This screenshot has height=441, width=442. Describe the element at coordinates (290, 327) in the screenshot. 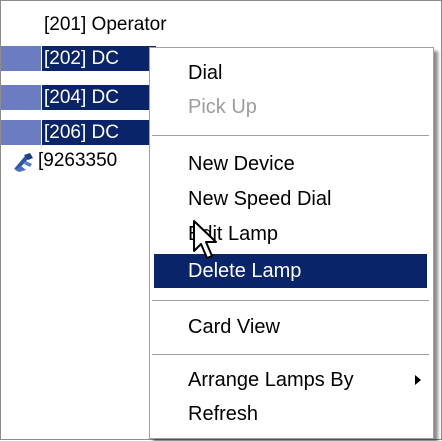

I see `menu-item-card-view: Card View` at that location.